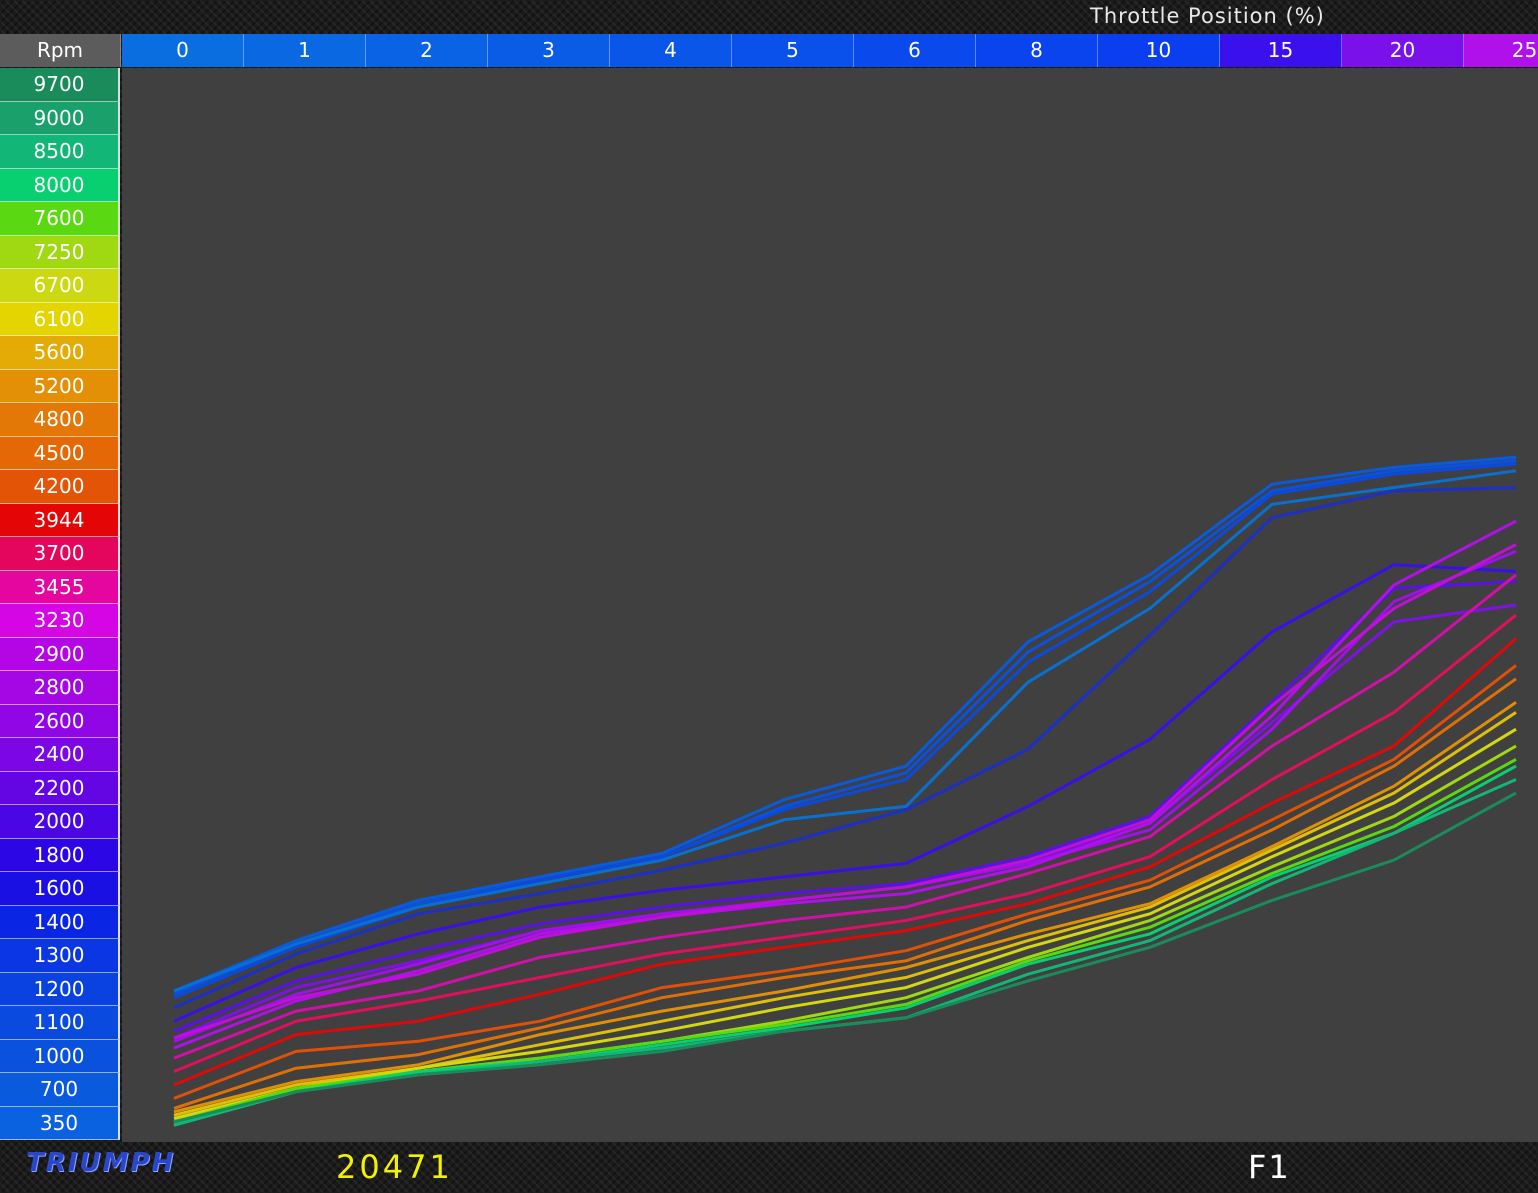  Describe the element at coordinates (60, 520) in the screenshot. I see `rpm-row-3944: 3944` at that location.